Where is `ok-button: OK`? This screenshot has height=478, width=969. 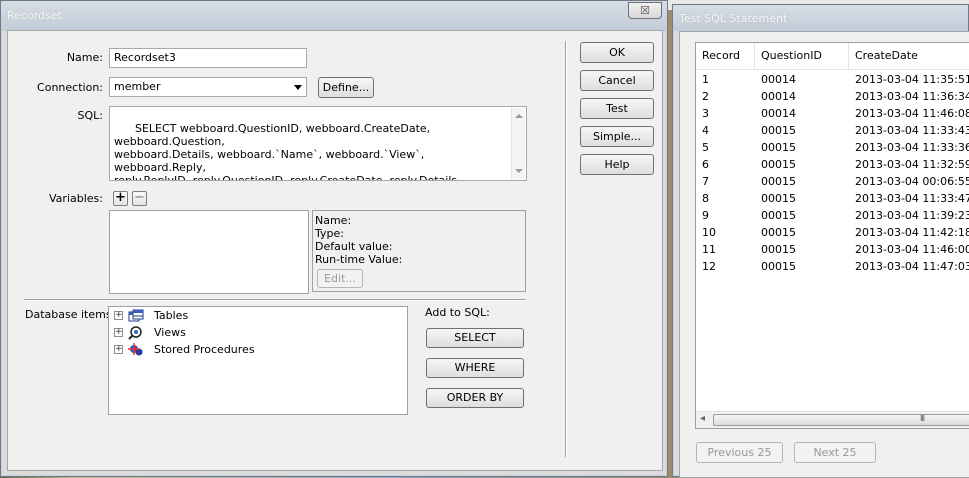
ok-button: OK is located at coordinates (617, 52).